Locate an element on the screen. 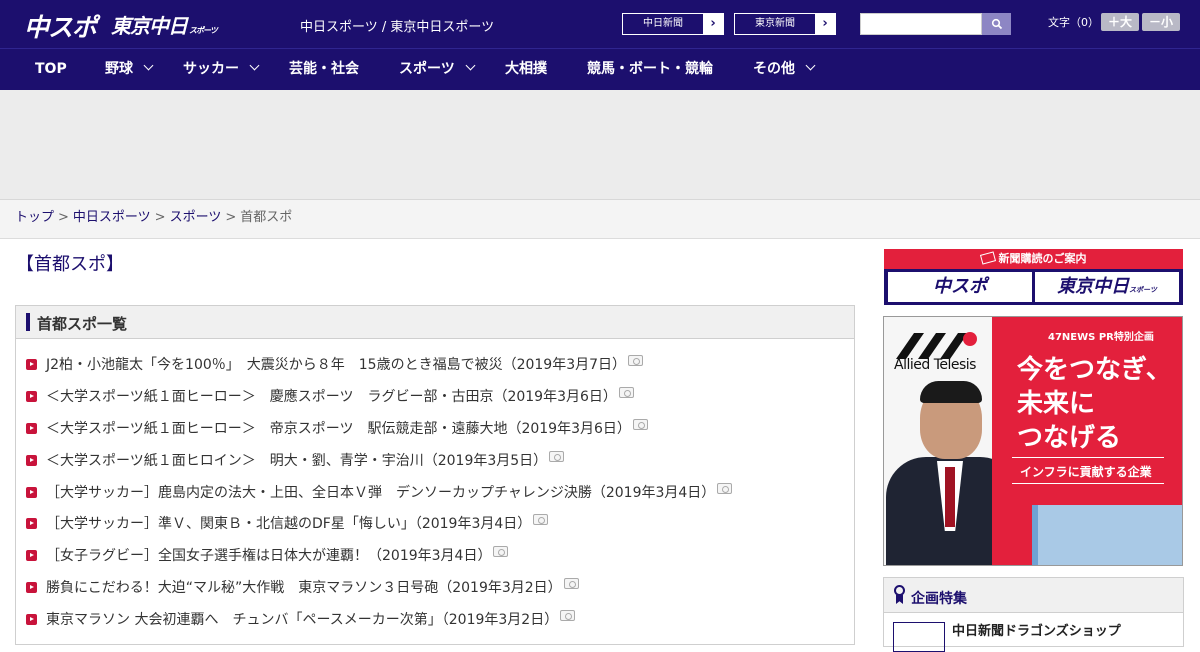 This screenshot has width=1200, height=652. list-item: 勝負にこだわる！大迫“マル秘”大作戦 東京マラソン３日号砲（2019年3月2日） is located at coordinates (302, 587).